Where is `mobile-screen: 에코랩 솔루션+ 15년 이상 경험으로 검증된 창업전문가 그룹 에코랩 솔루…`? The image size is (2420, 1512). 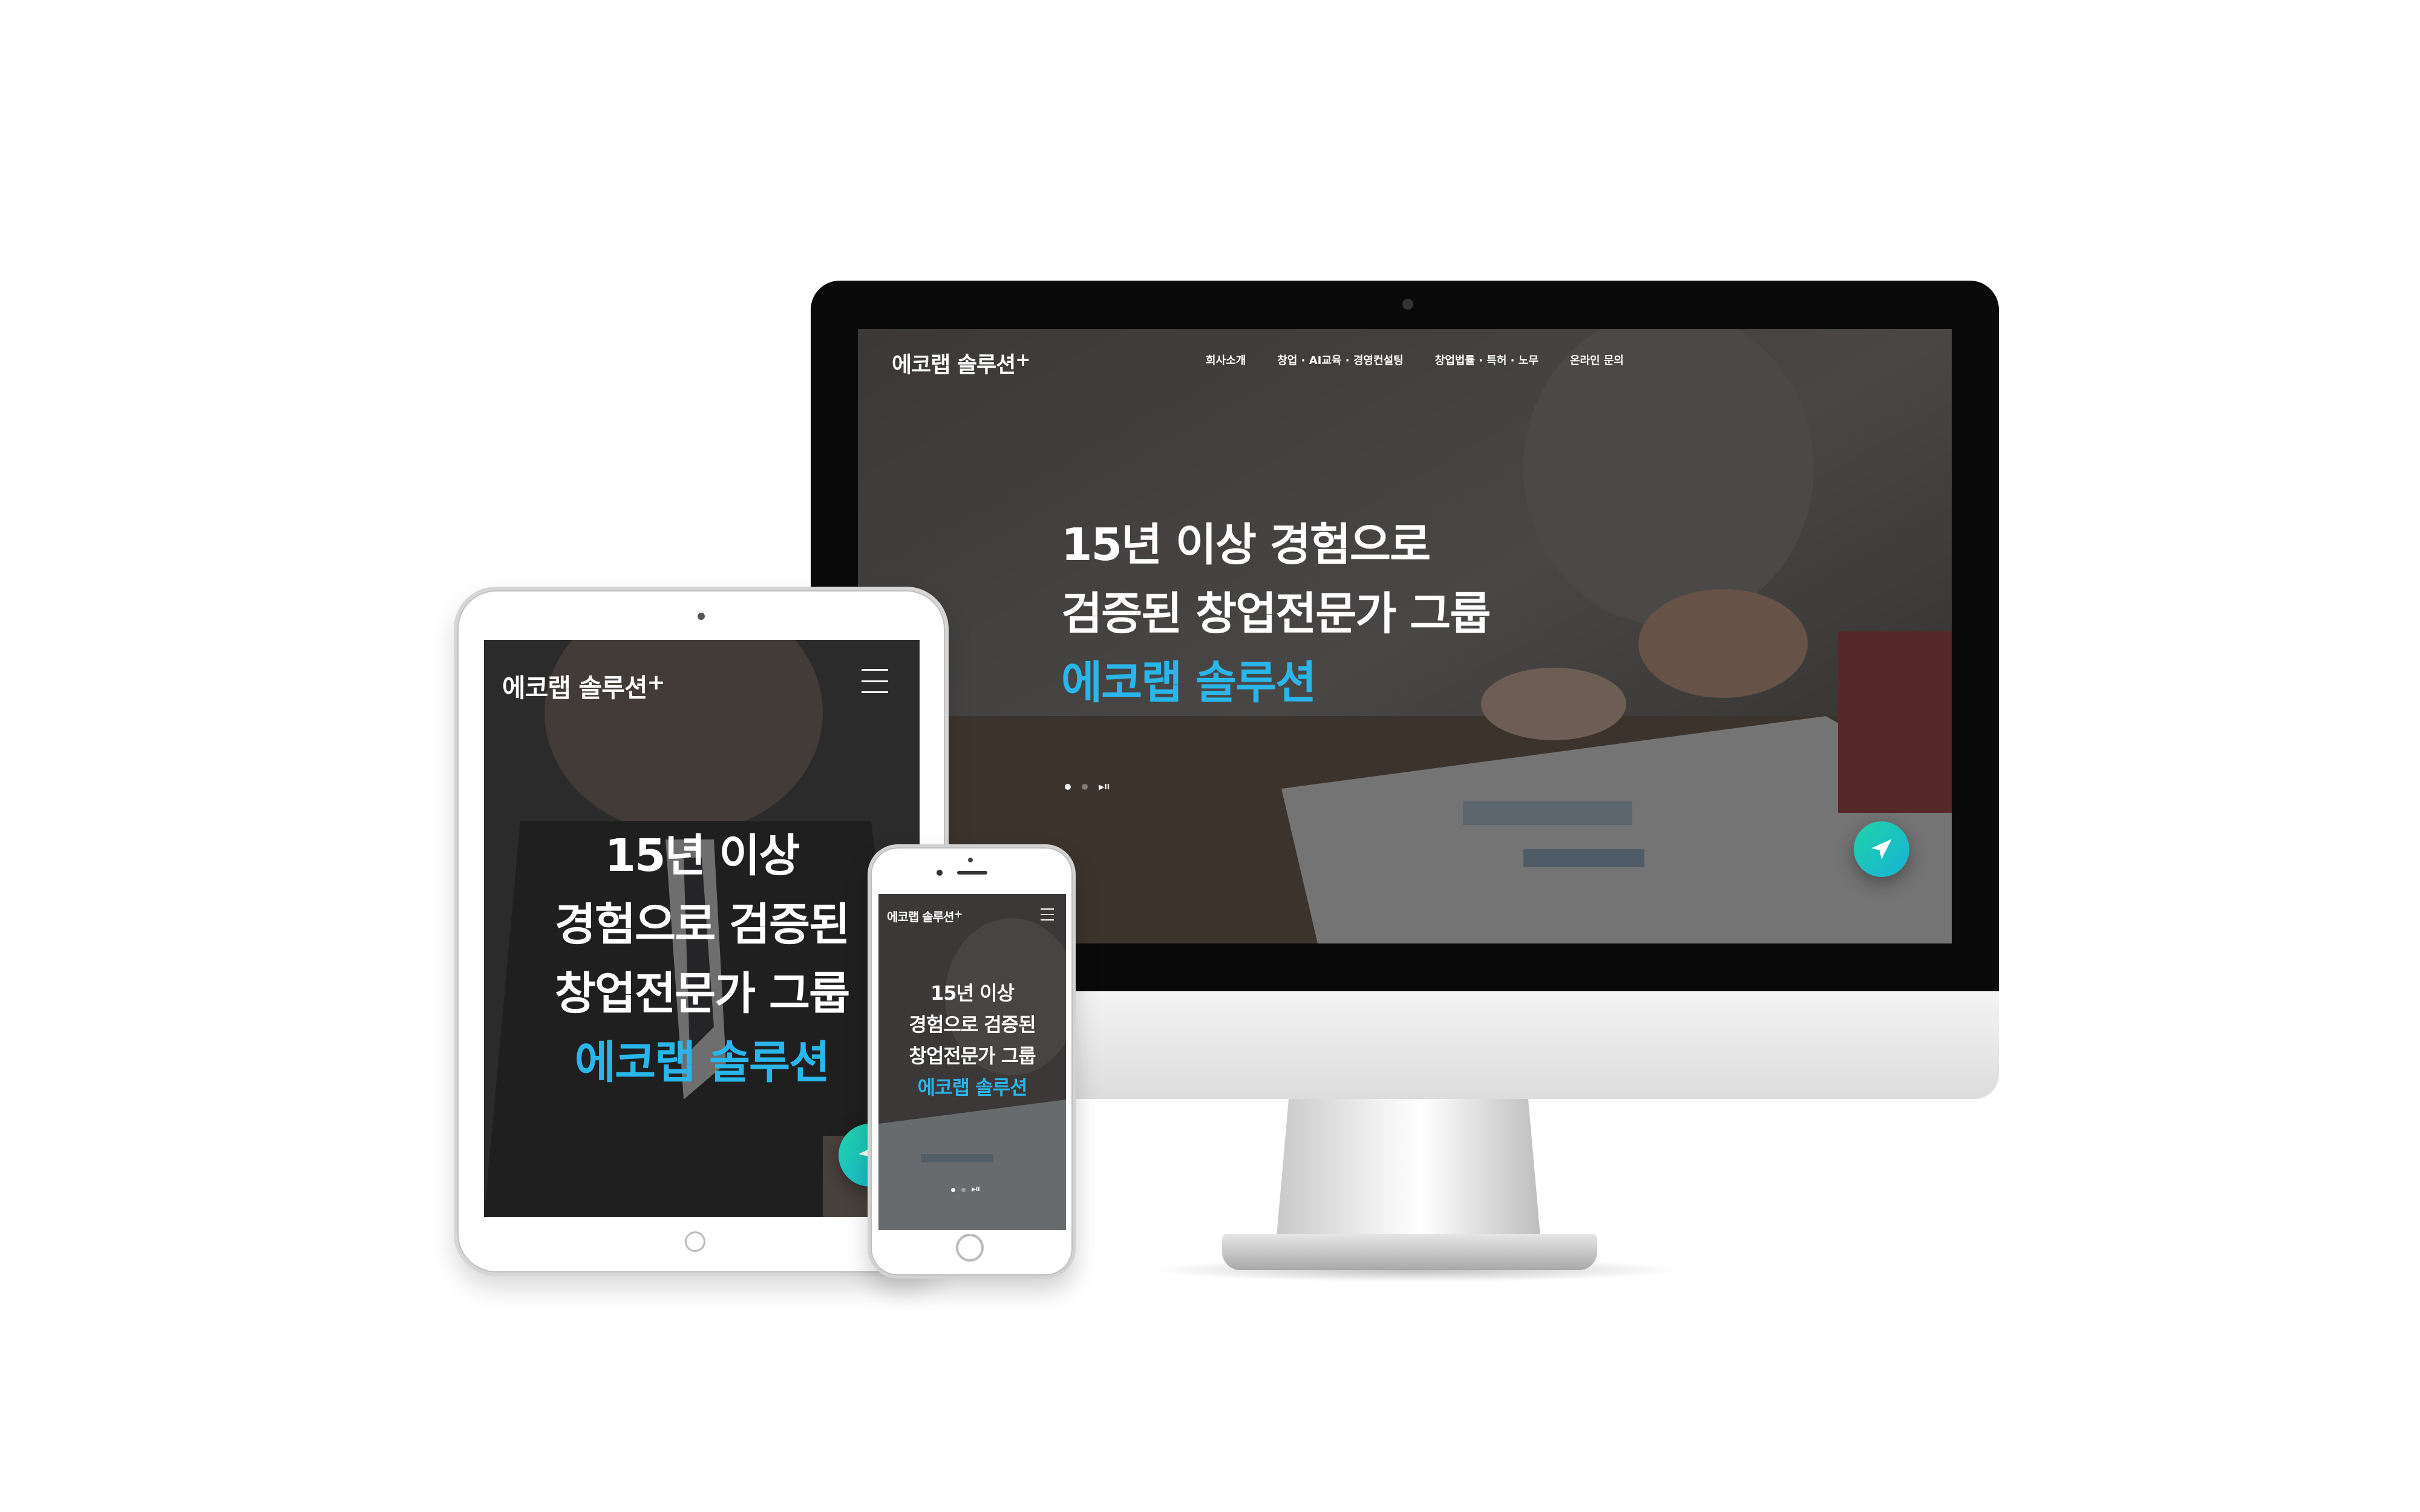
mobile-screen: 에코랩 솔루션+ 15년 이상 경험으로 검증된 창업전문가 그룹 에코랩 솔루… is located at coordinates (972, 1062).